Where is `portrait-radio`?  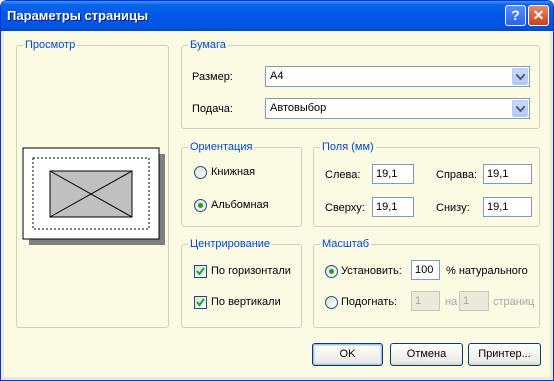
portrait-radio is located at coordinates (200, 172).